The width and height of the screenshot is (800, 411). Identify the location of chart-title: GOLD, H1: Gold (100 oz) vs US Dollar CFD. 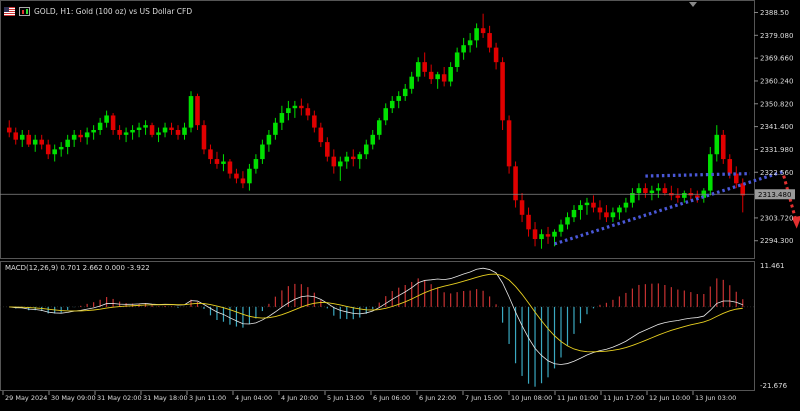
(113, 11).